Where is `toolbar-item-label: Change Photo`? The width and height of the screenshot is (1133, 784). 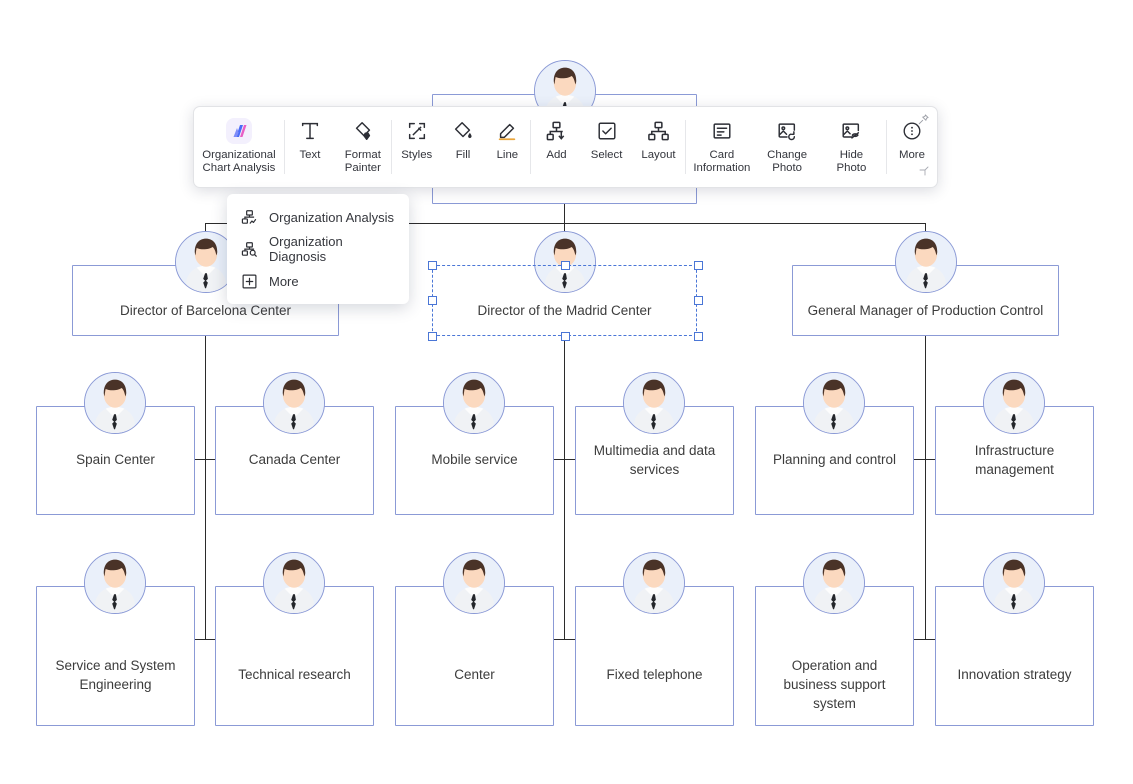
toolbar-item-label: Change Photo is located at coordinates (787, 161).